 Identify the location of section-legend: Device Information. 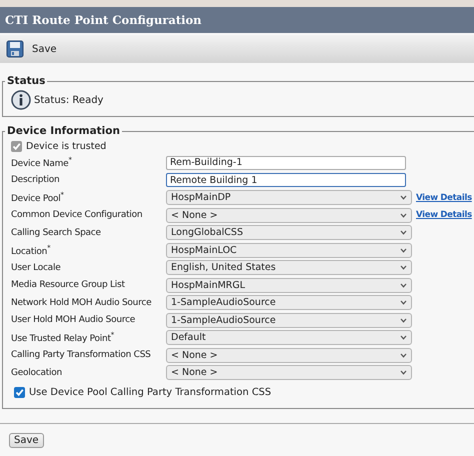
(63, 131).